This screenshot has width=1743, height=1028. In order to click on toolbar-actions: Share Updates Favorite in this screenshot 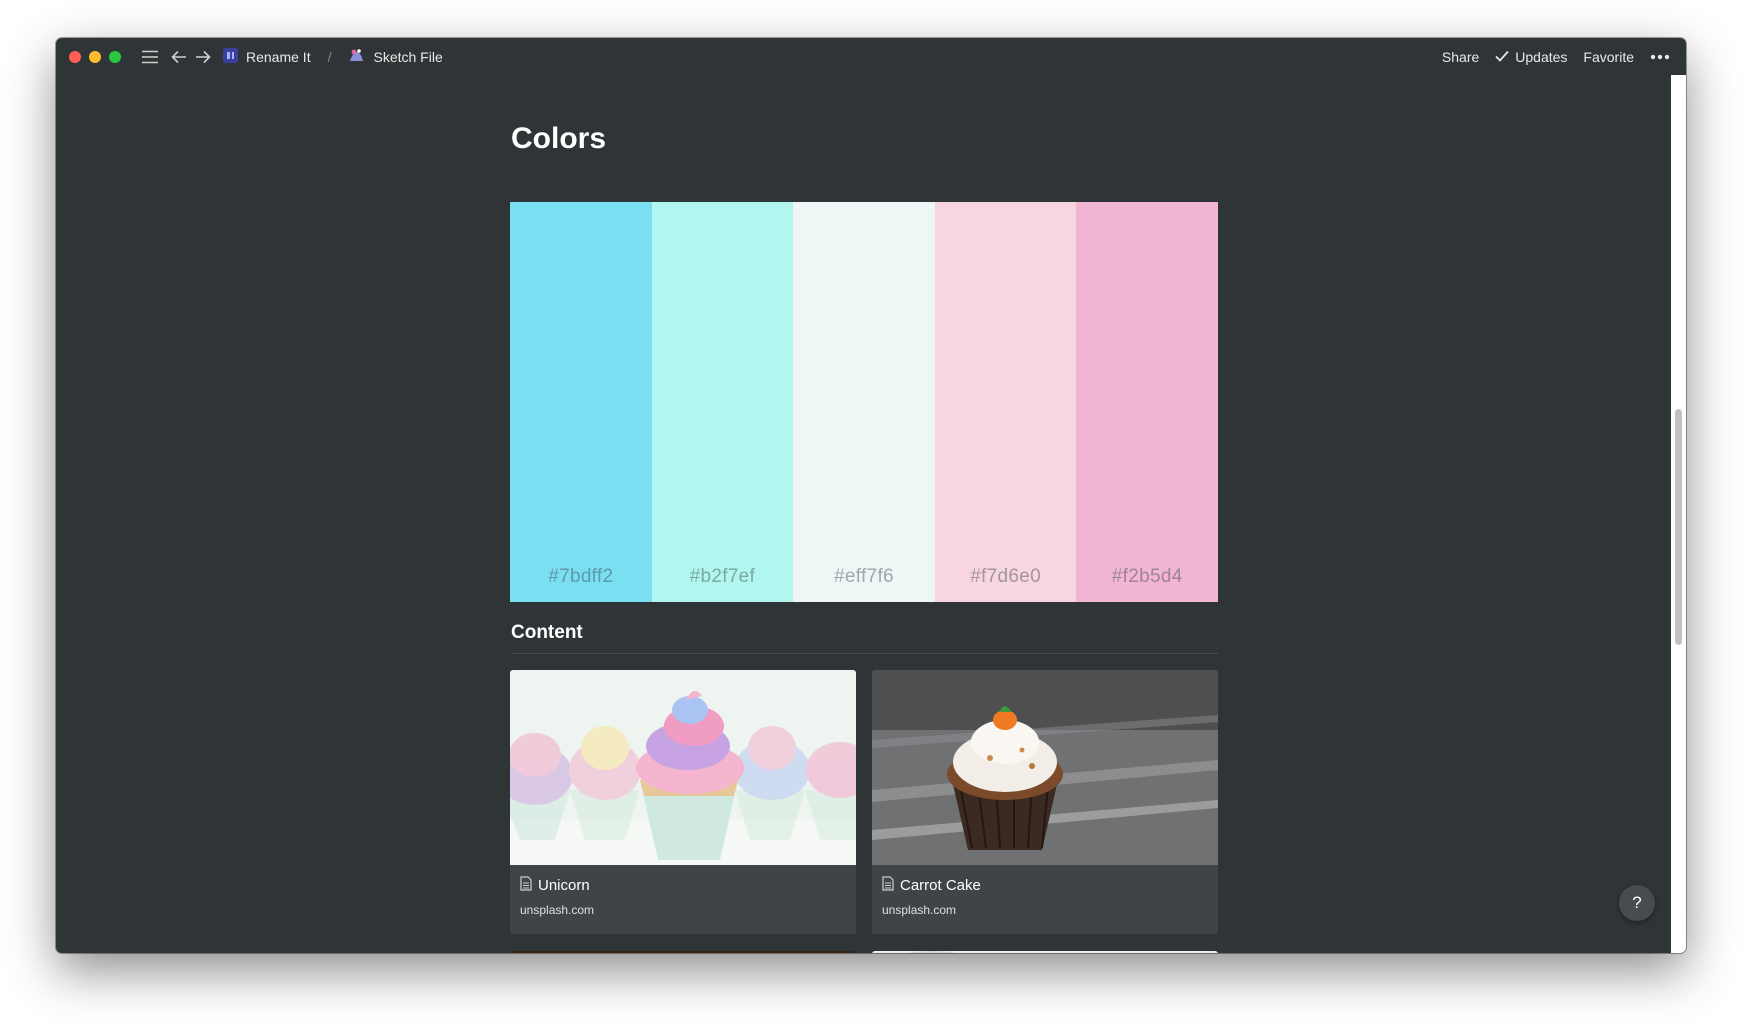, I will do `click(1556, 57)`.